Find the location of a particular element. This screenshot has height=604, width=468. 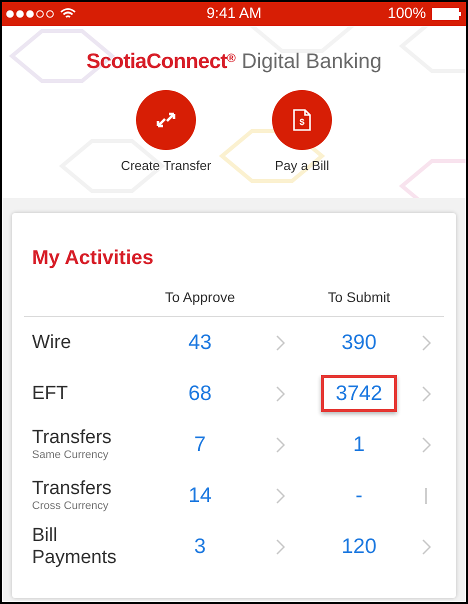

count-link: 68 is located at coordinates (200, 393).